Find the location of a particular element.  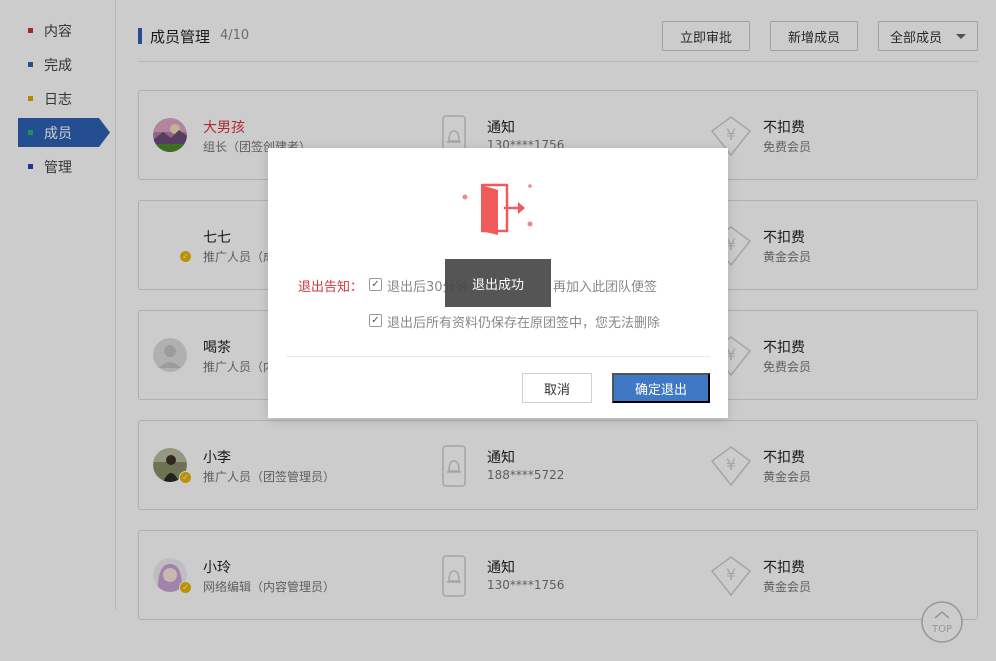

success-toast: 退出成功 is located at coordinates (498, 283).